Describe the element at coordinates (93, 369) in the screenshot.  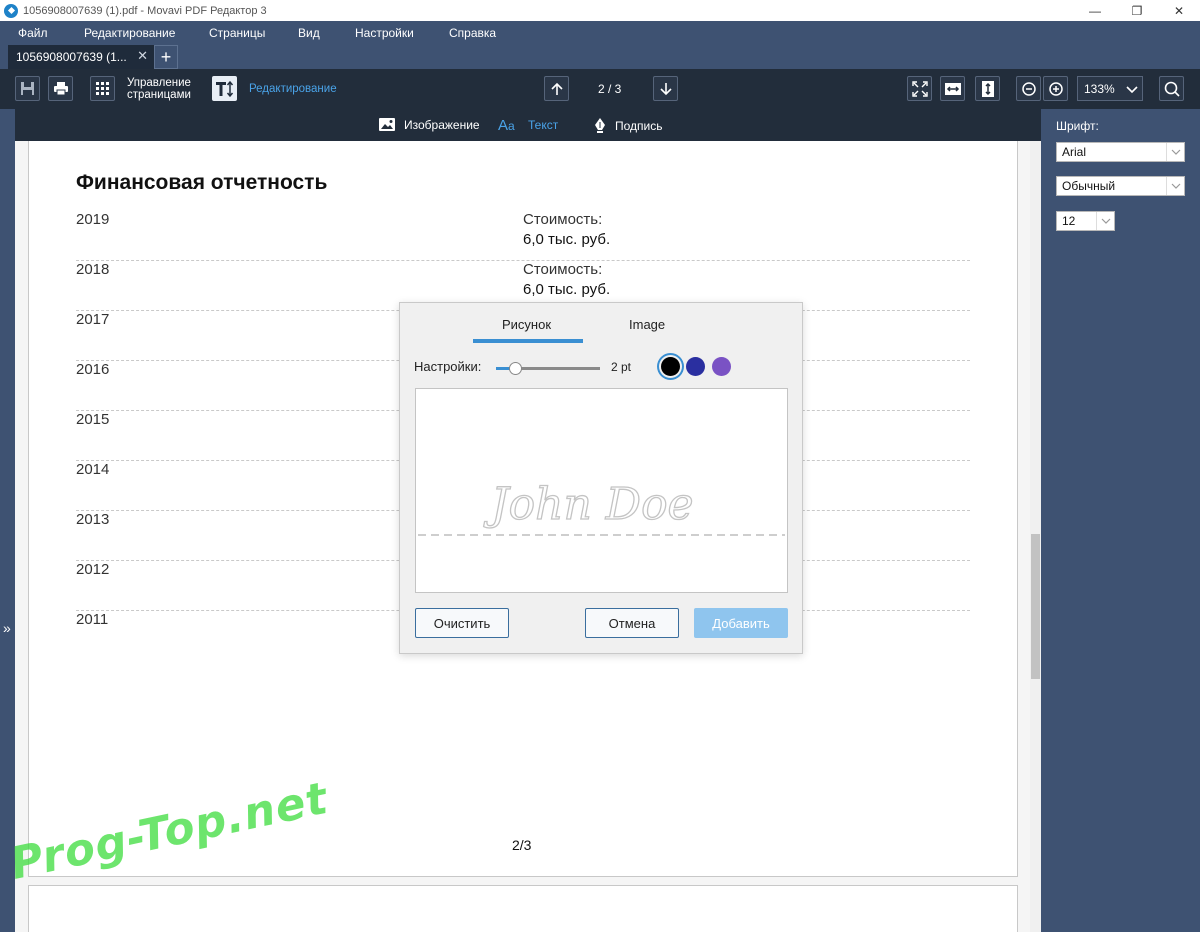
I see `row-year: 2016` at that location.